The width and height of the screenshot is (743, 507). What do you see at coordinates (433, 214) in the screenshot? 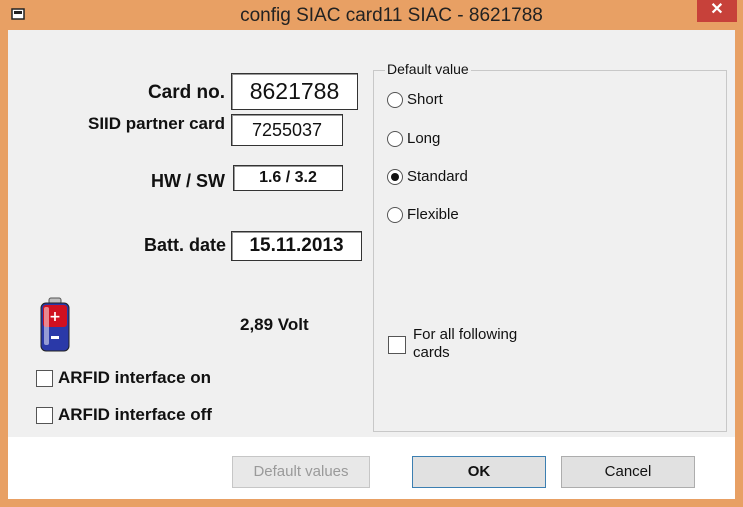
I see `radio-flexible-label: Flexible` at bounding box center [433, 214].